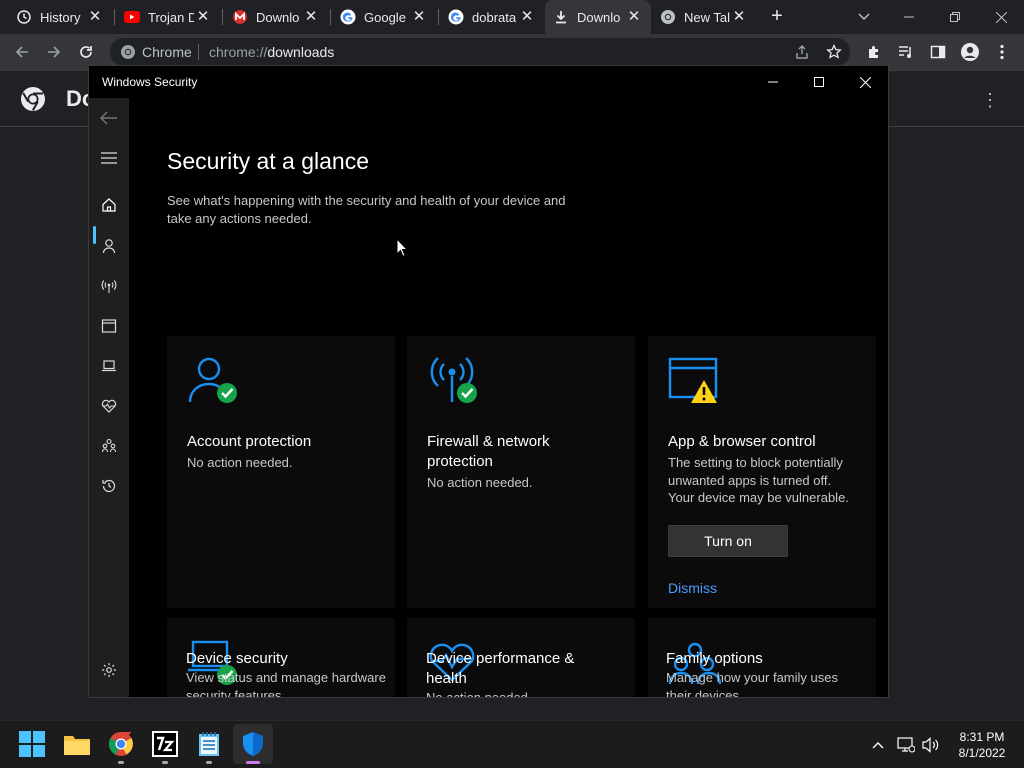 Image resolution: width=1024 pixels, height=768 pixels. I want to click on extensions-icon, so click(874, 52).